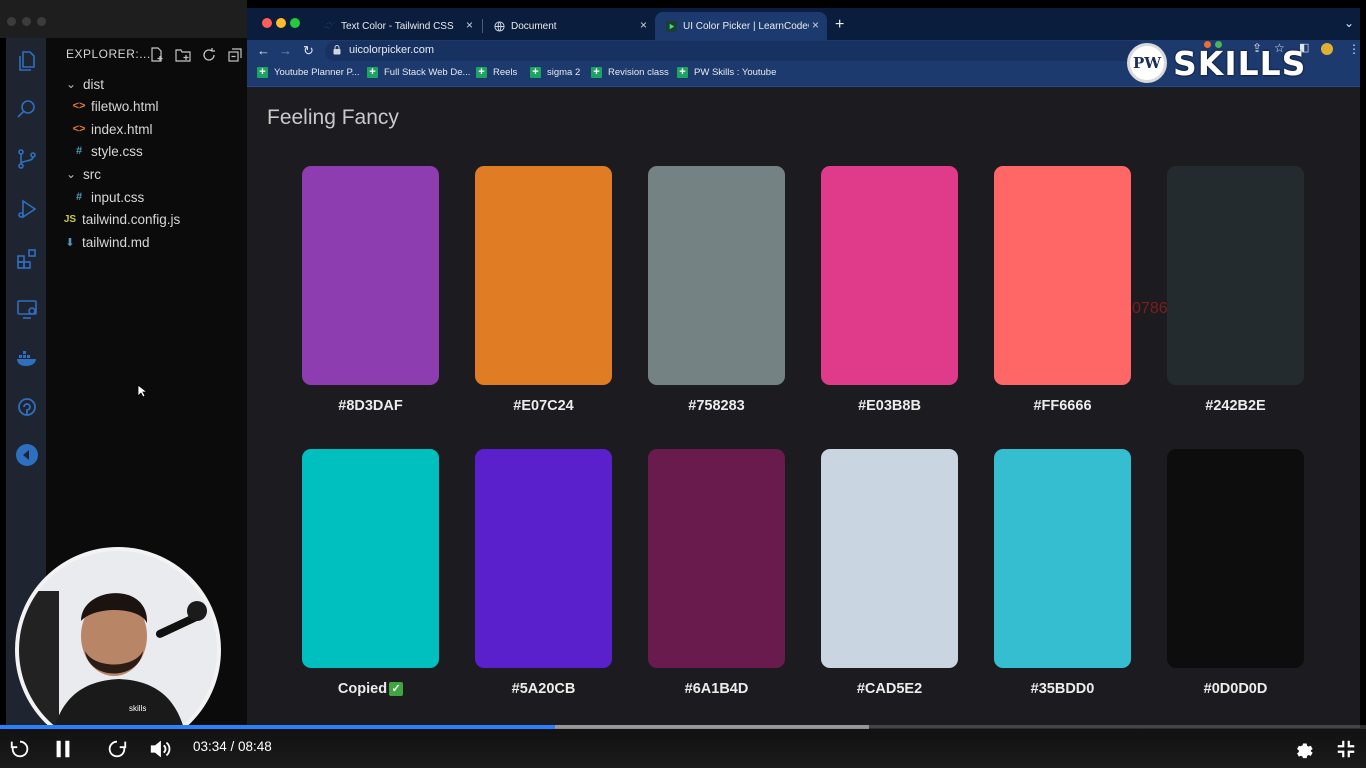  What do you see at coordinates (569, 26) in the screenshot?
I see `tab-document: Document ×` at bounding box center [569, 26].